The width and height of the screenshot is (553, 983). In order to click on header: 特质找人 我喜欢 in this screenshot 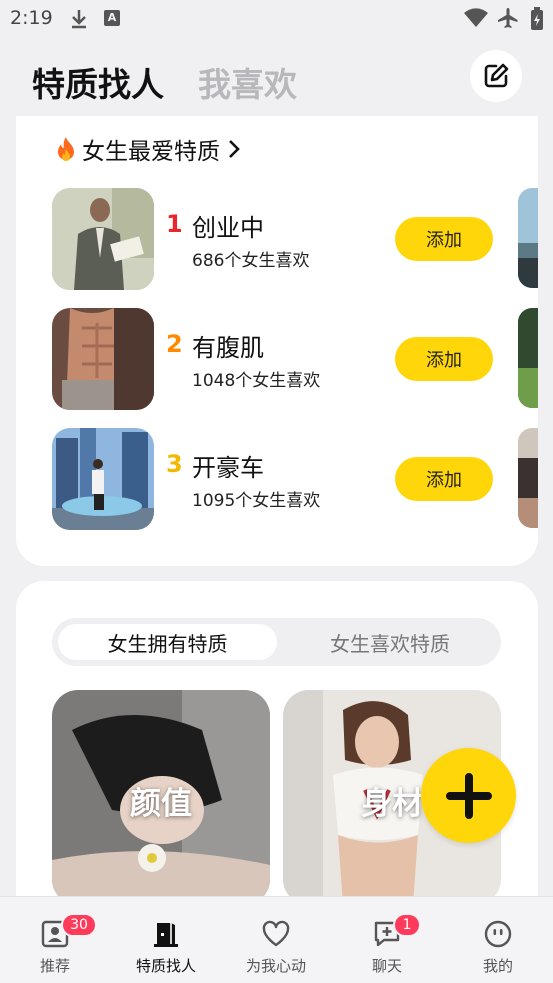, I will do `click(276, 78)`.